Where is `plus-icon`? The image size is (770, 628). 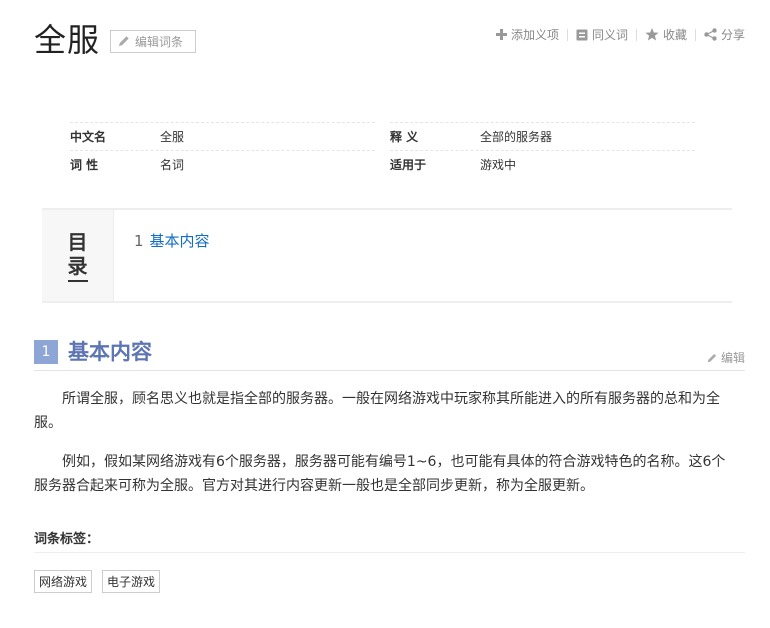
plus-icon is located at coordinates (501, 34).